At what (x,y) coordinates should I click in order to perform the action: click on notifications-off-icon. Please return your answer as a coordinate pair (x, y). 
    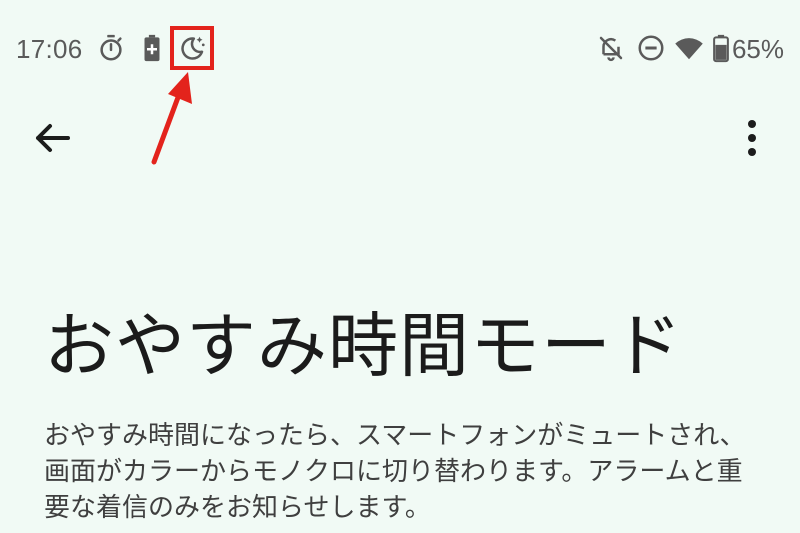
    Looking at the image, I should click on (611, 48).